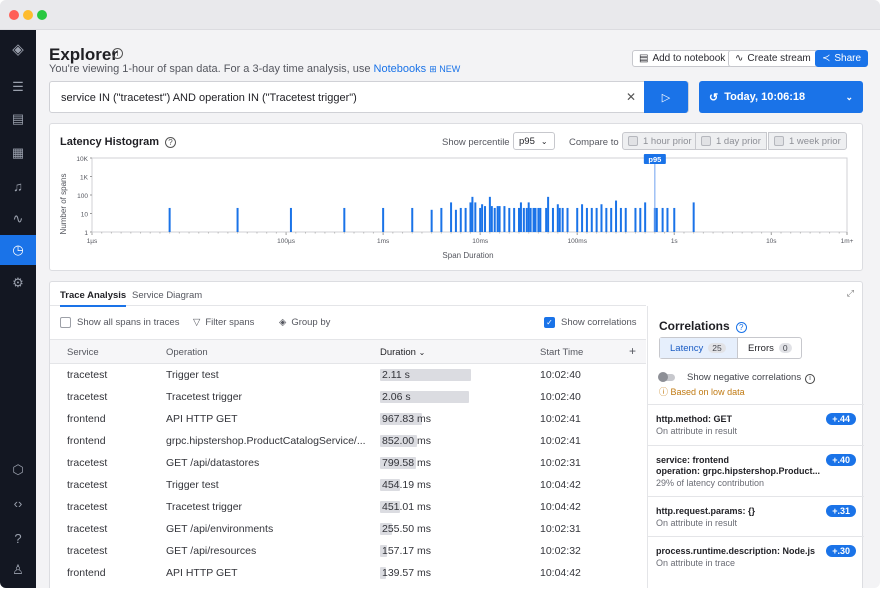 The width and height of the screenshot is (880, 601). What do you see at coordinates (18, 470) in the screenshot?
I see `cube-icon: ⬡` at bounding box center [18, 470].